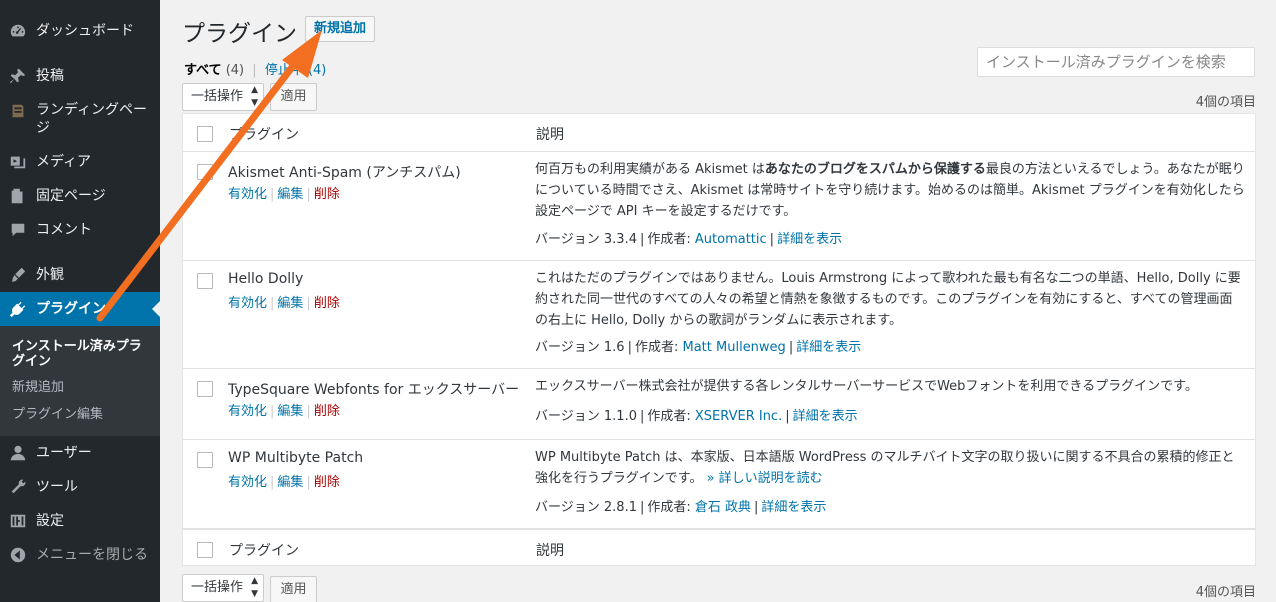 The width and height of the screenshot is (1276, 602). I want to click on menu-collapse: メニューを閉じる, so click(80, 555).